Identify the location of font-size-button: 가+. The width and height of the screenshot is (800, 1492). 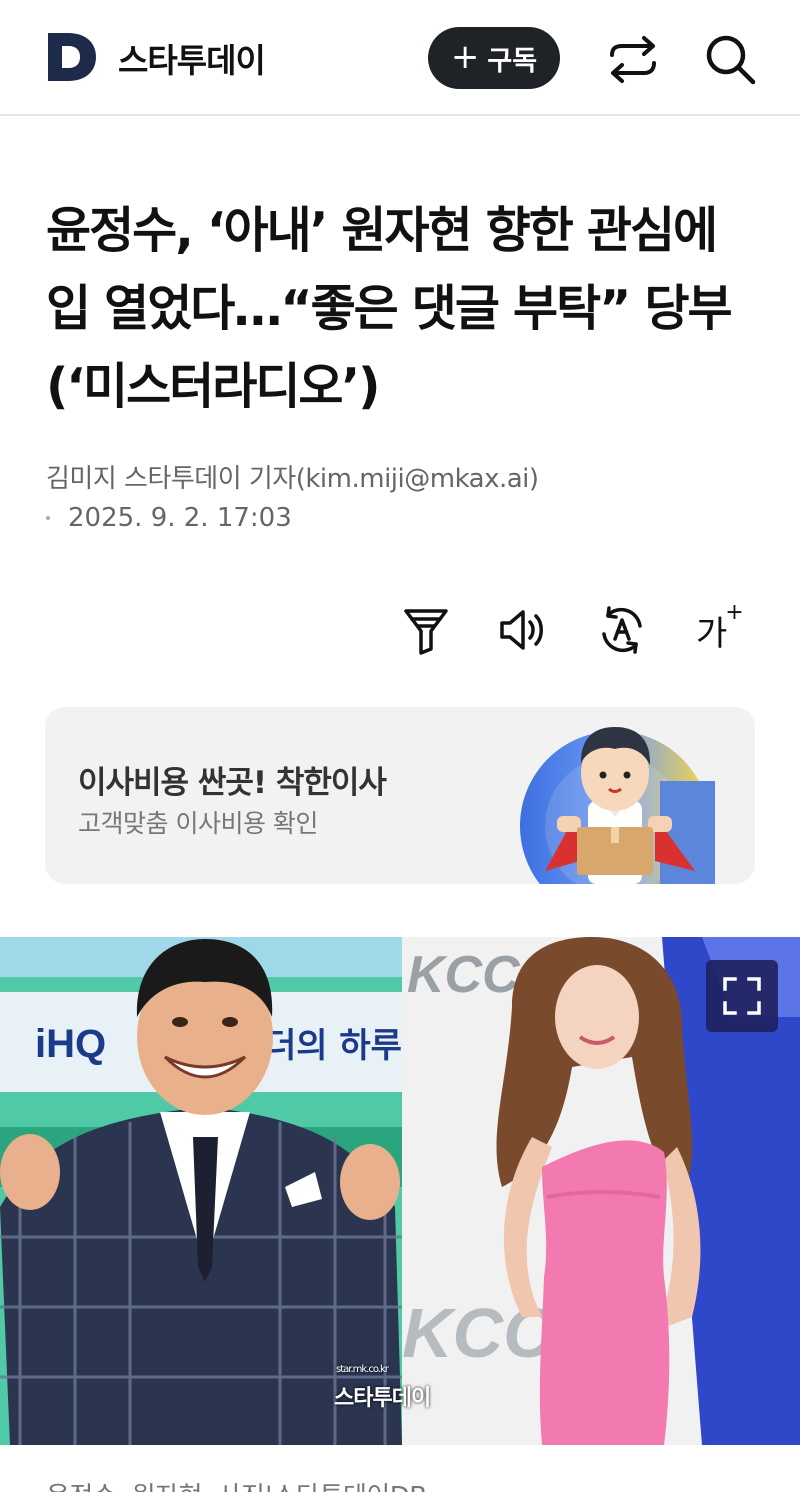
(721, 627).